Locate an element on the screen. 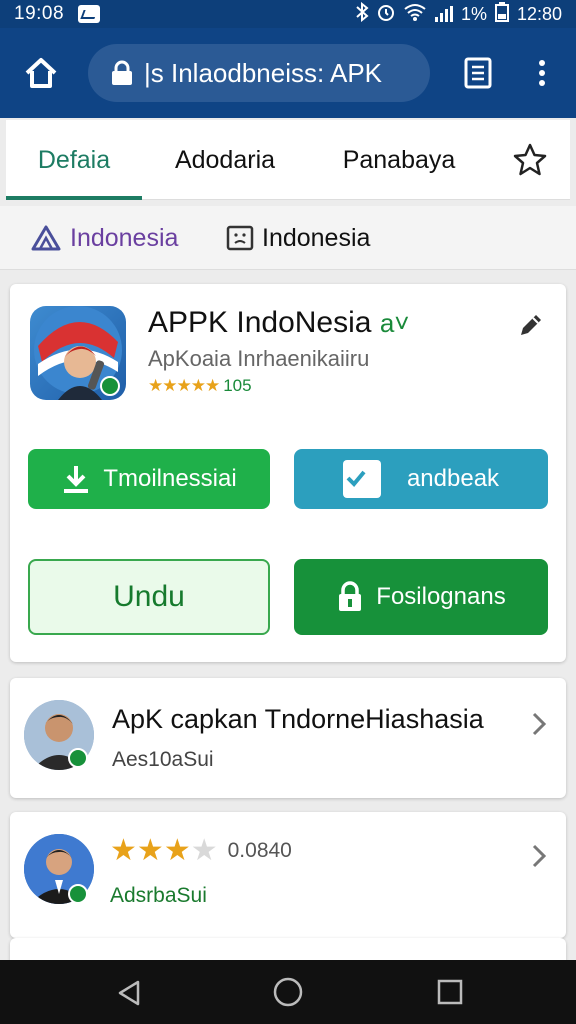 The image size is (576, 1024). download-button: Tmoilnessiai is located at coordinates (149, 479).